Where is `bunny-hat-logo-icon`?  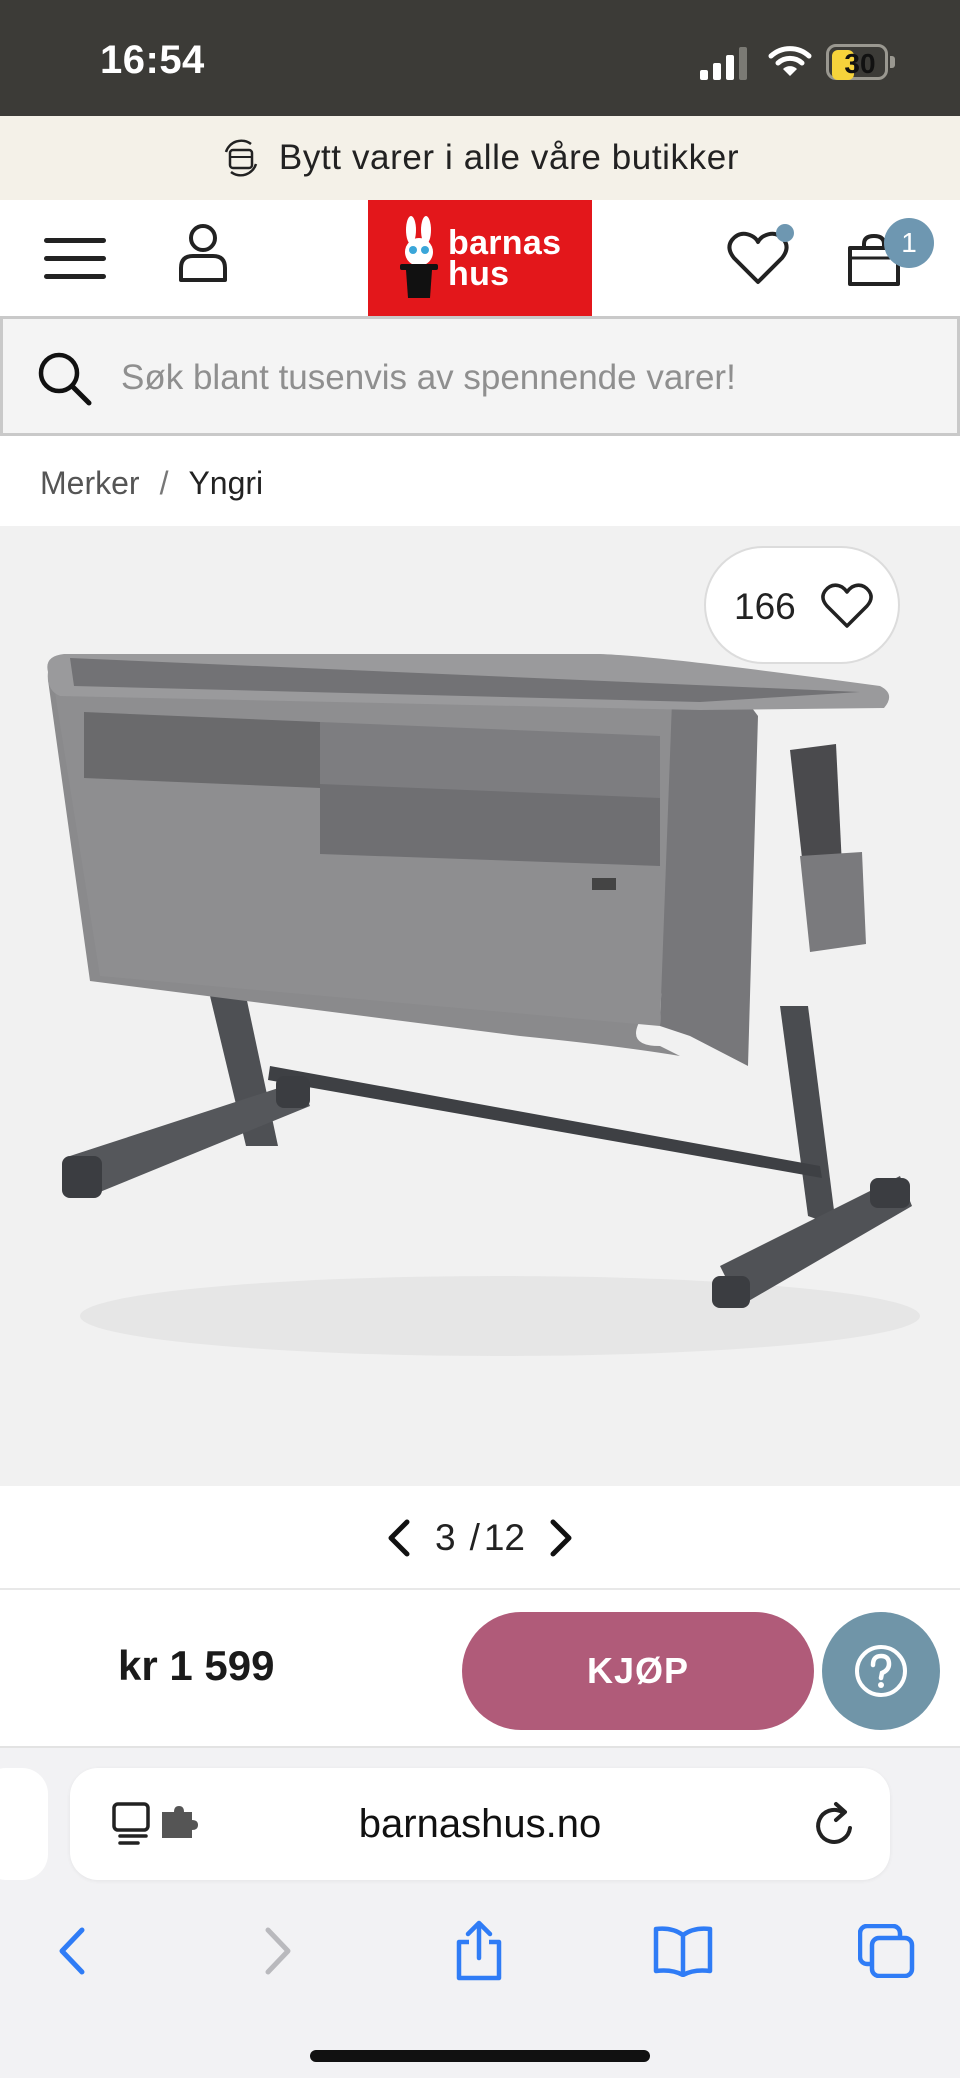 bunny-hat-logo-icon is located at coordinates (419, 257).